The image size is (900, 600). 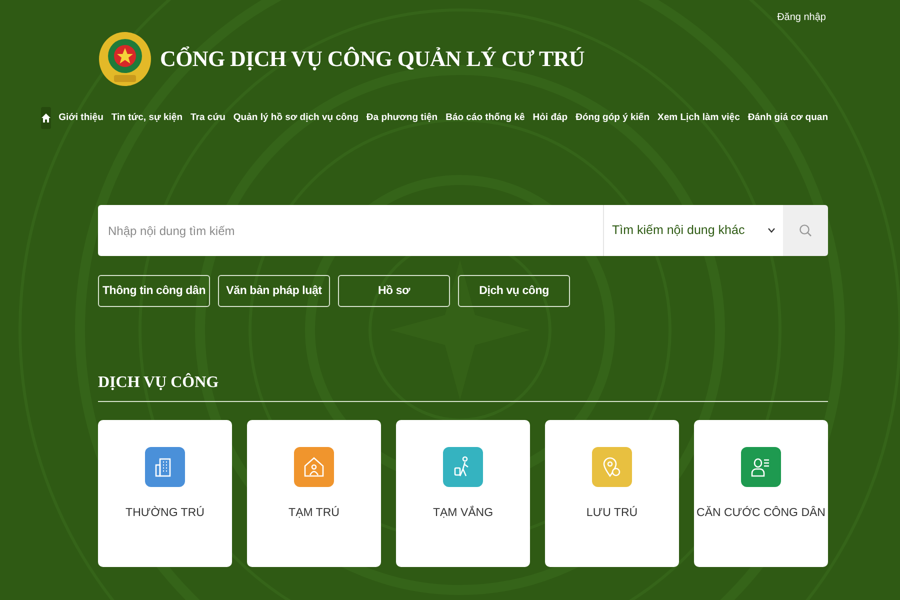 What do you see at coordinates (612, 513) in the screenshot?
I see `service-label: LƯU TRÚ` at bounding box center [612, 513].